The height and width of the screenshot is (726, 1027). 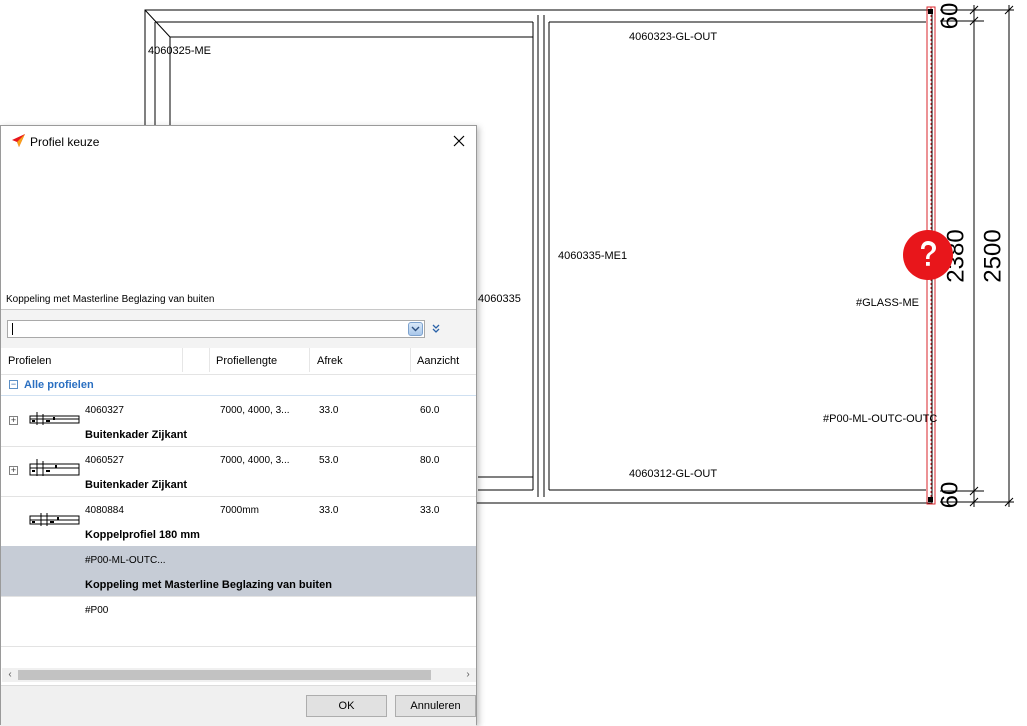 I want to click on profile-aanzicht: 33.0, so click(x=430, y=510).